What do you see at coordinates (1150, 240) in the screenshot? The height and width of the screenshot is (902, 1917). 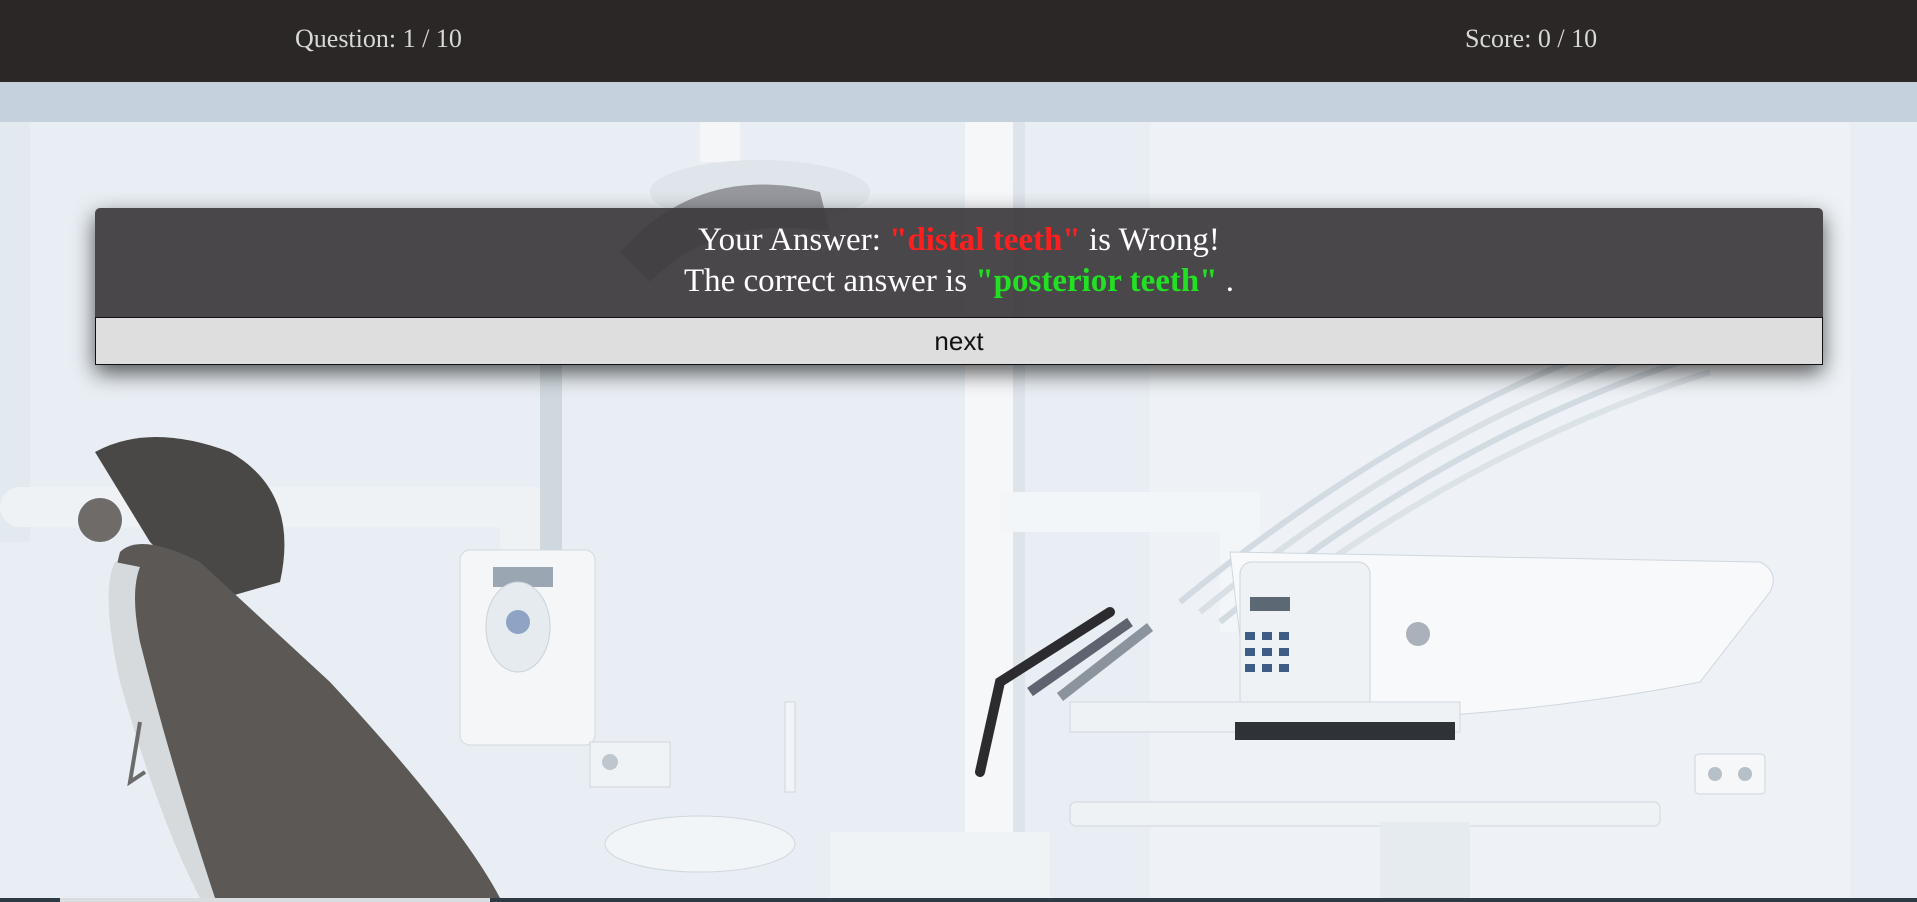 I see `answer-suffix: is Wrong!` at bounding box center [1150, 240].